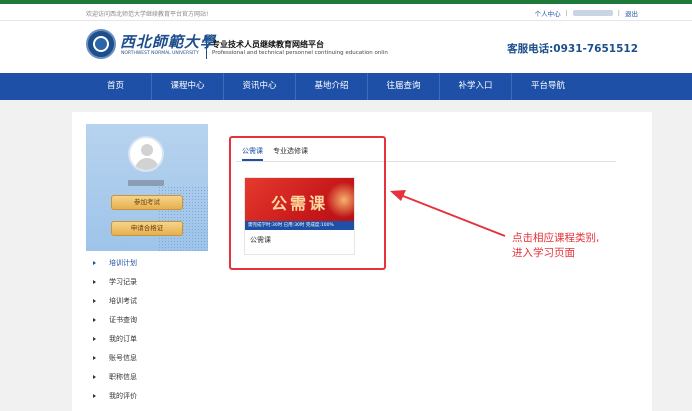 Image resolution: width=692 pixels, height=411 pixels. Describe the element at coordinates (548, 13) in the screenshot. I see `personal-center-link: 个人中心` at that location.